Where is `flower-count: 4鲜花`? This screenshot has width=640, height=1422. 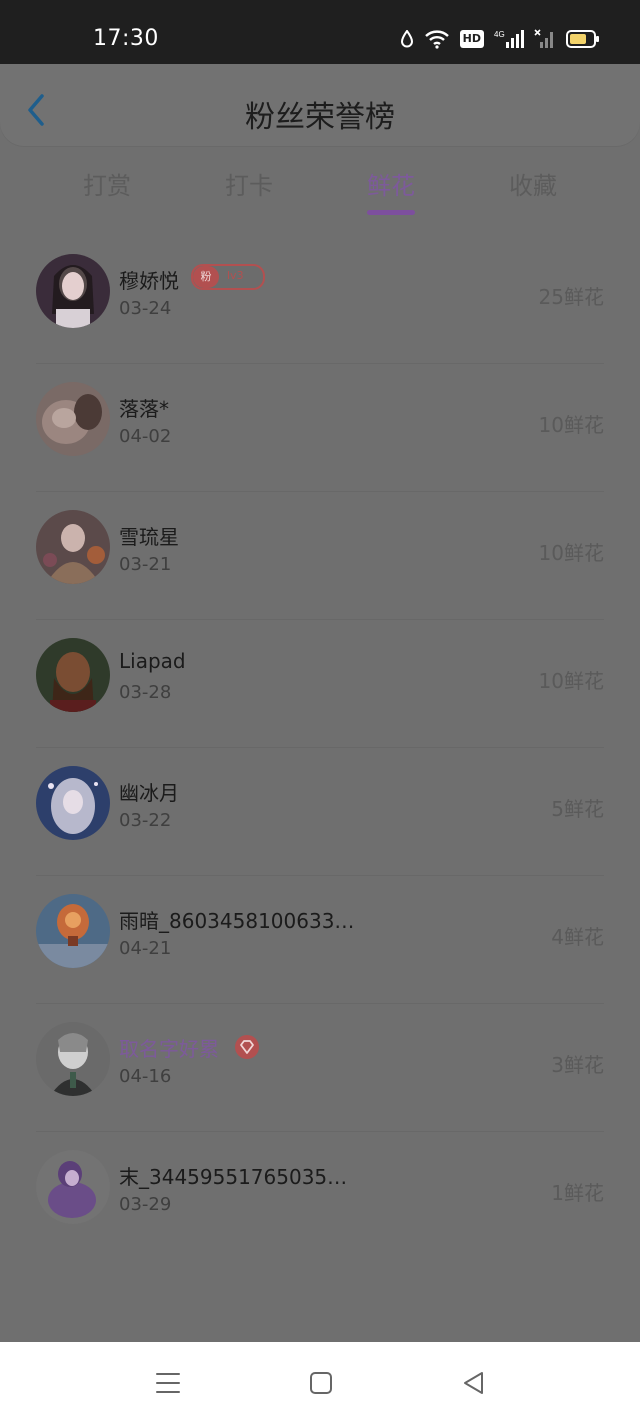
flower-count: 4鲜花 is located at coordinates (577, 937).